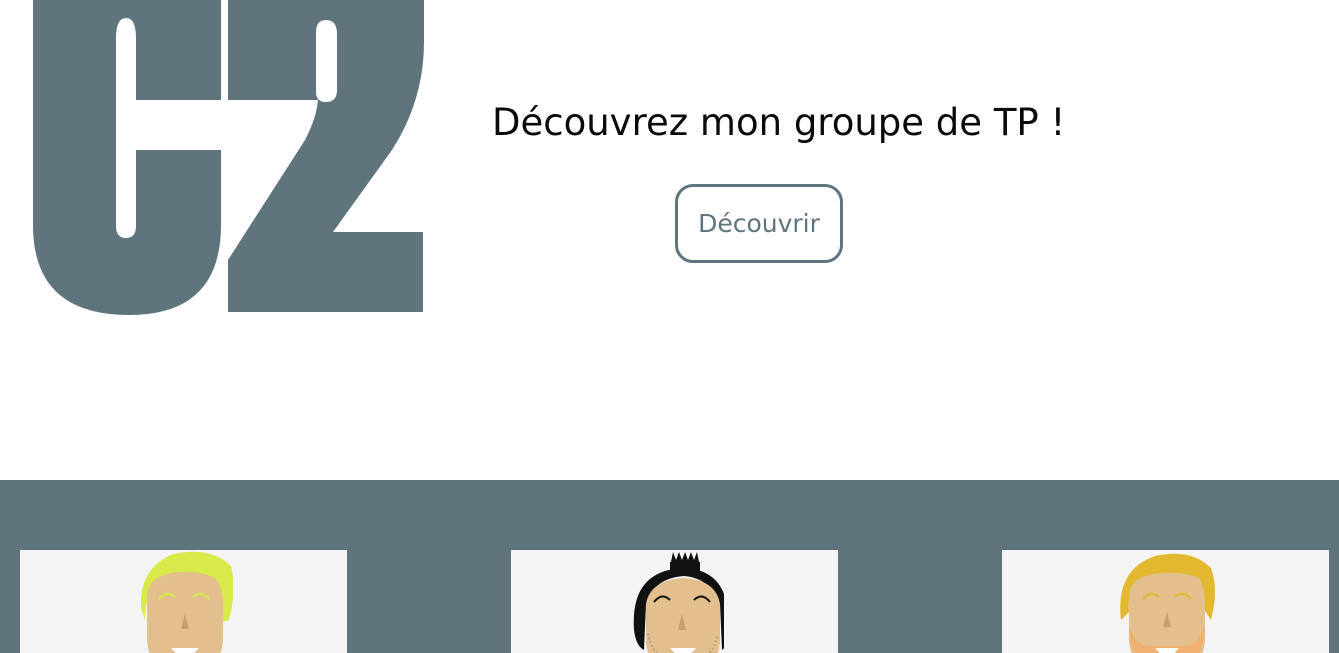 This screenshot has height=653, width=1339. What do you see at coordinates (759, 223) in the screenshot?
I see `discover-button: Découvrir` at bounding box center [759, 223].